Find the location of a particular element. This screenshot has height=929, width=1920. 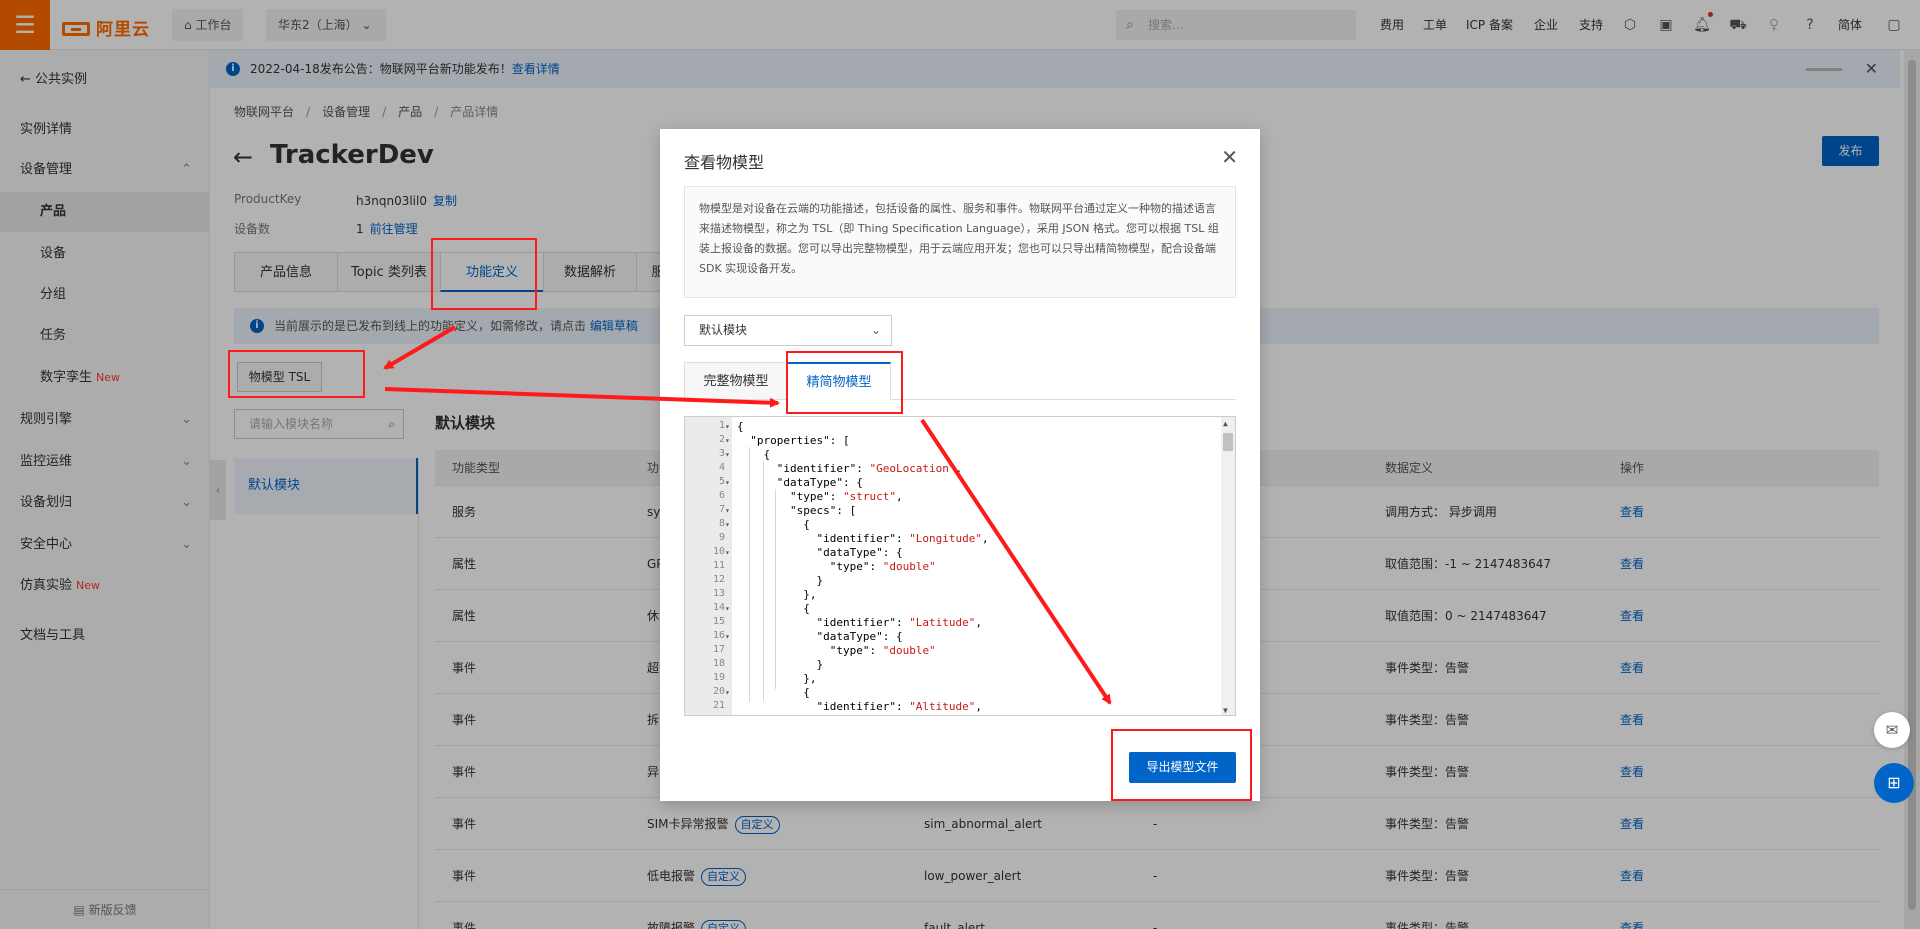

scroll-down-icon: ▼ is located at coordinates (1225, 710).